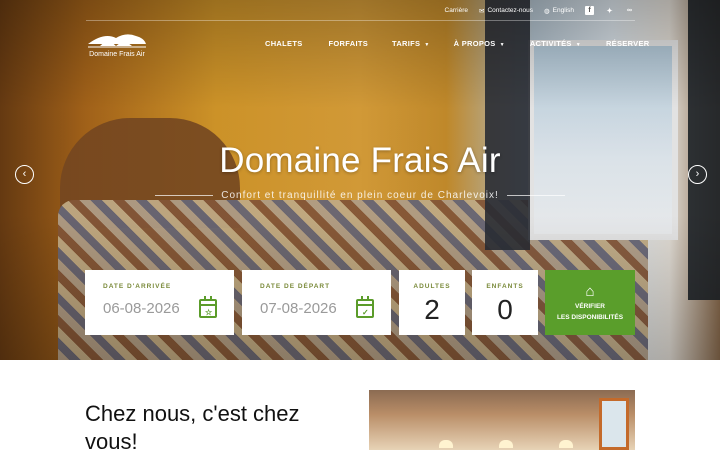  I want to click on check-availability-button: ⌂ VÉRIFIER LES DISPONIBILITÉS, so click(590, 302).